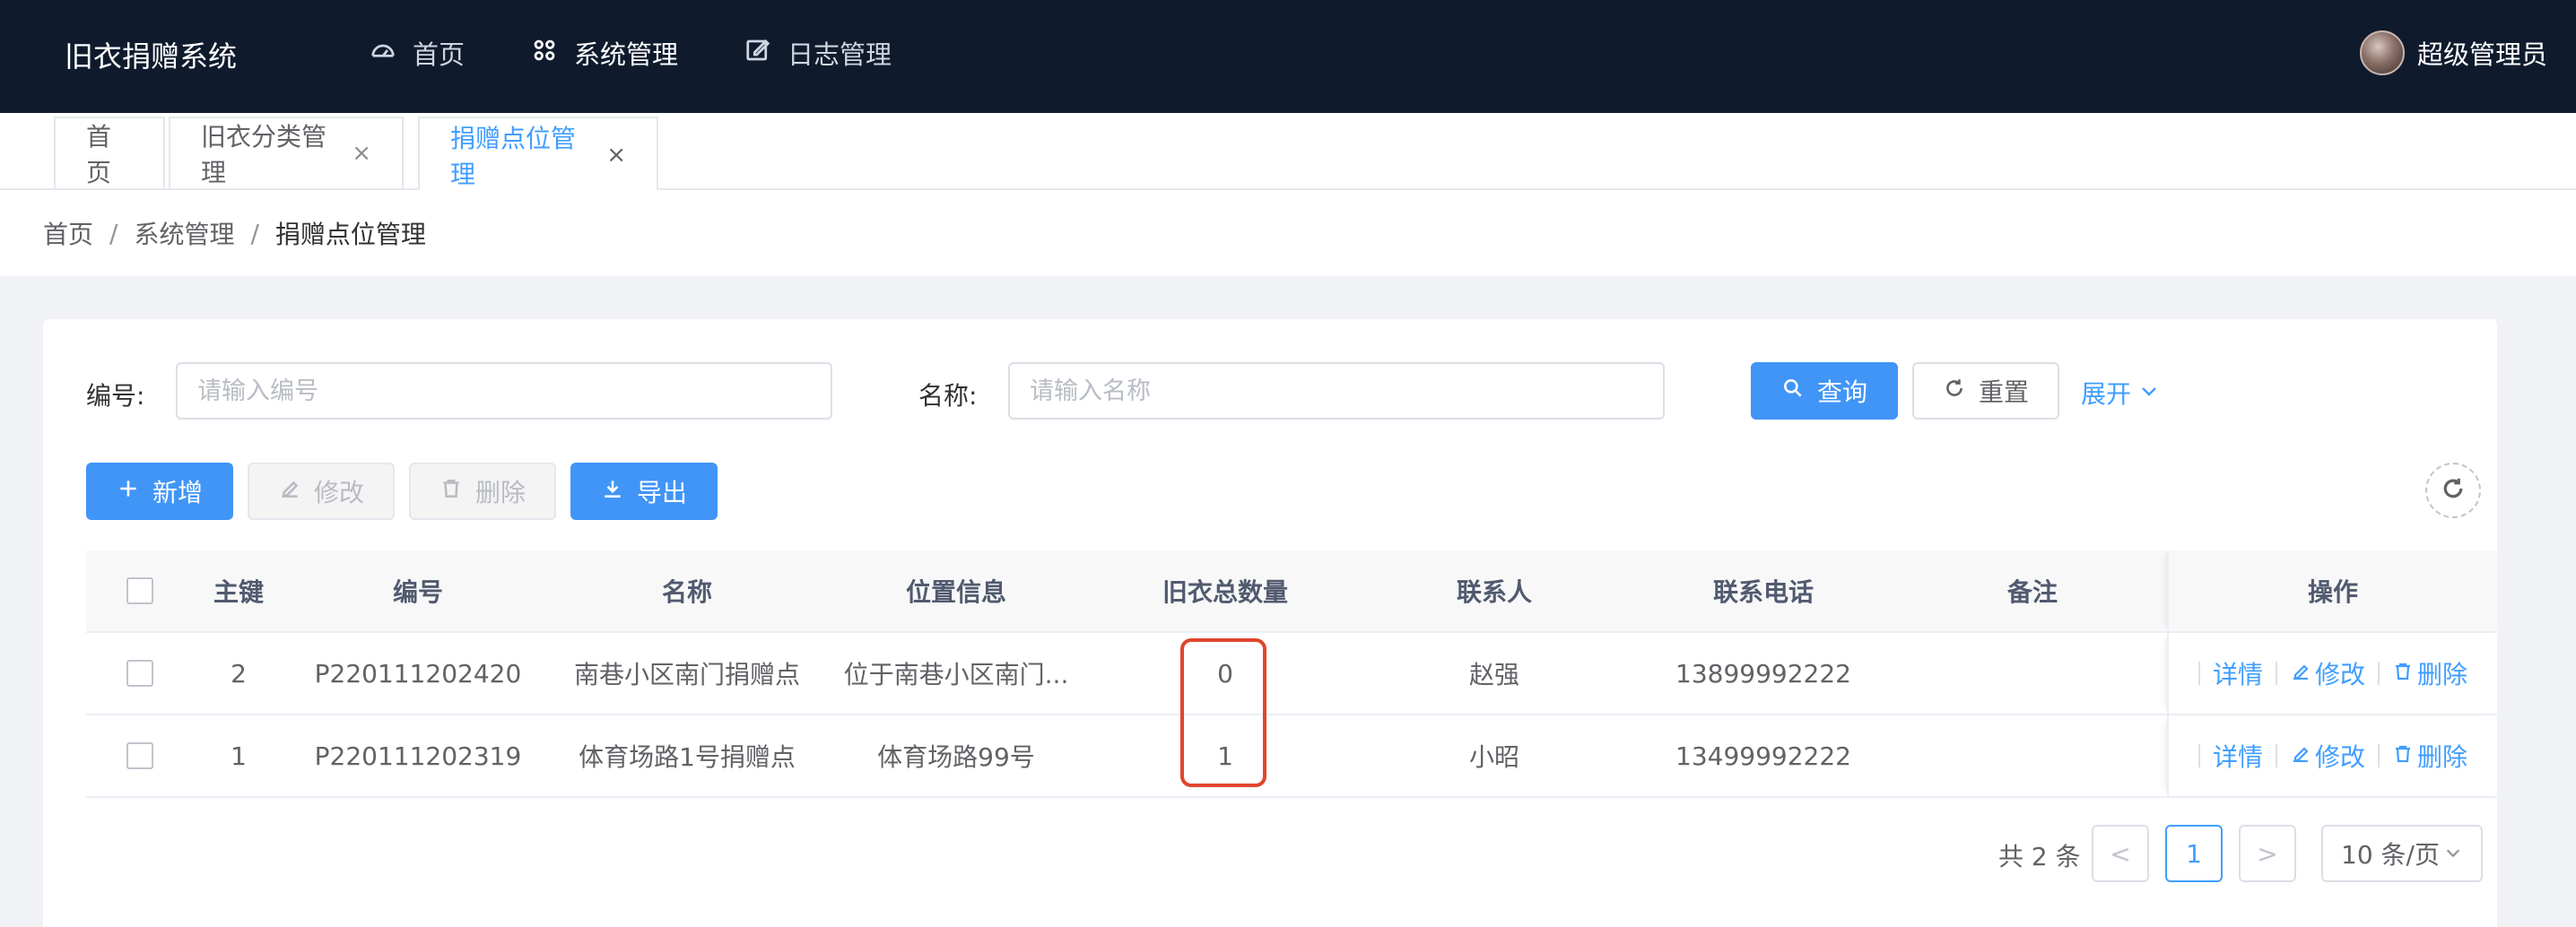 The height and width of the screenshot is (927, 2576). What do you see at coordinates (687, 757) in the screenshot?
I see `cell-name: 体育场路1号捐赠点` at bounding box center [687, 757].